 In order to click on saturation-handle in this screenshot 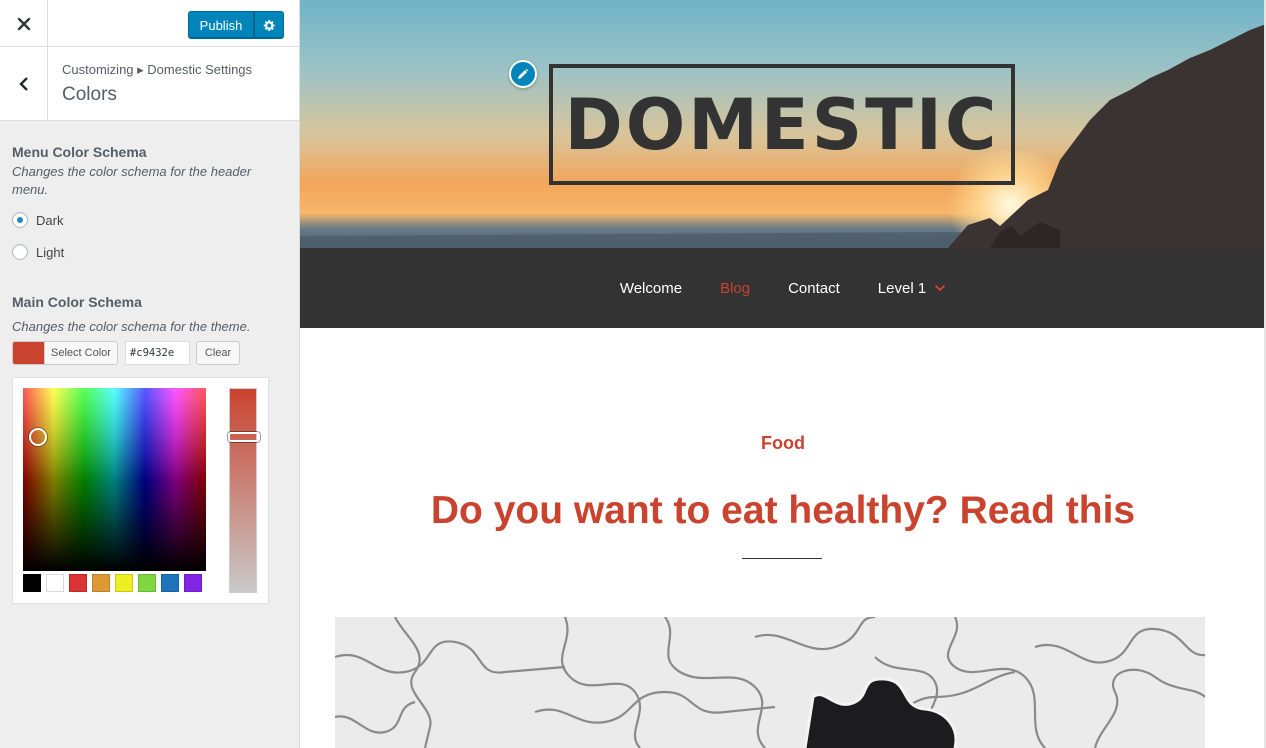, I will do `click(38, 437)`.